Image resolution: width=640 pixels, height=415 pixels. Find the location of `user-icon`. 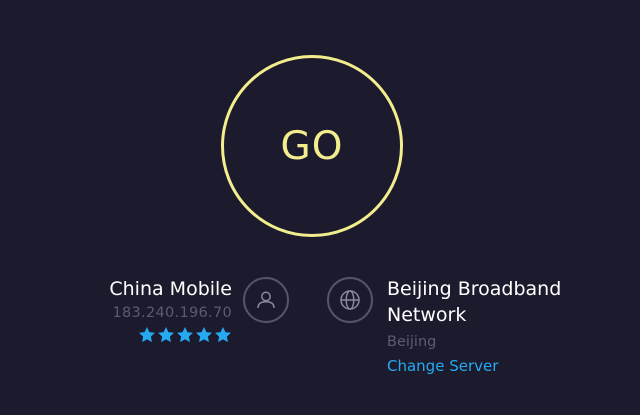

user-icon is located at coordinates (266, 300).